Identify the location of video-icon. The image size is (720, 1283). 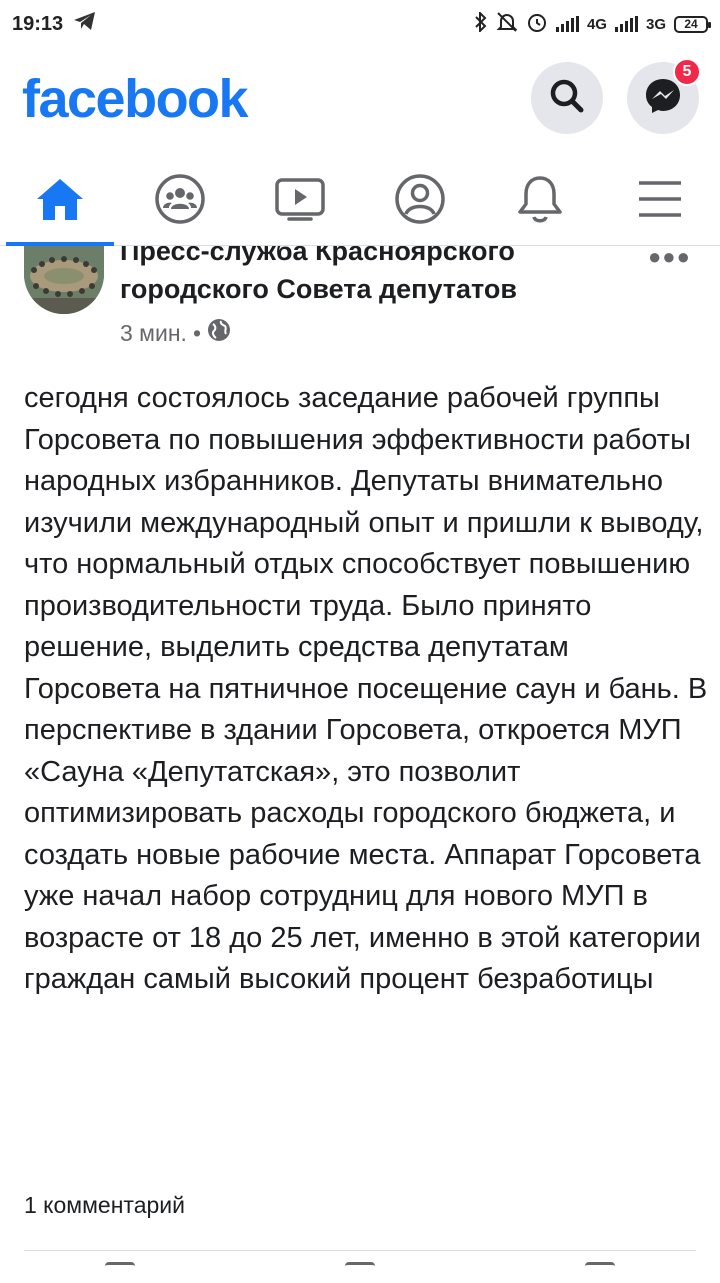
(300, 201).